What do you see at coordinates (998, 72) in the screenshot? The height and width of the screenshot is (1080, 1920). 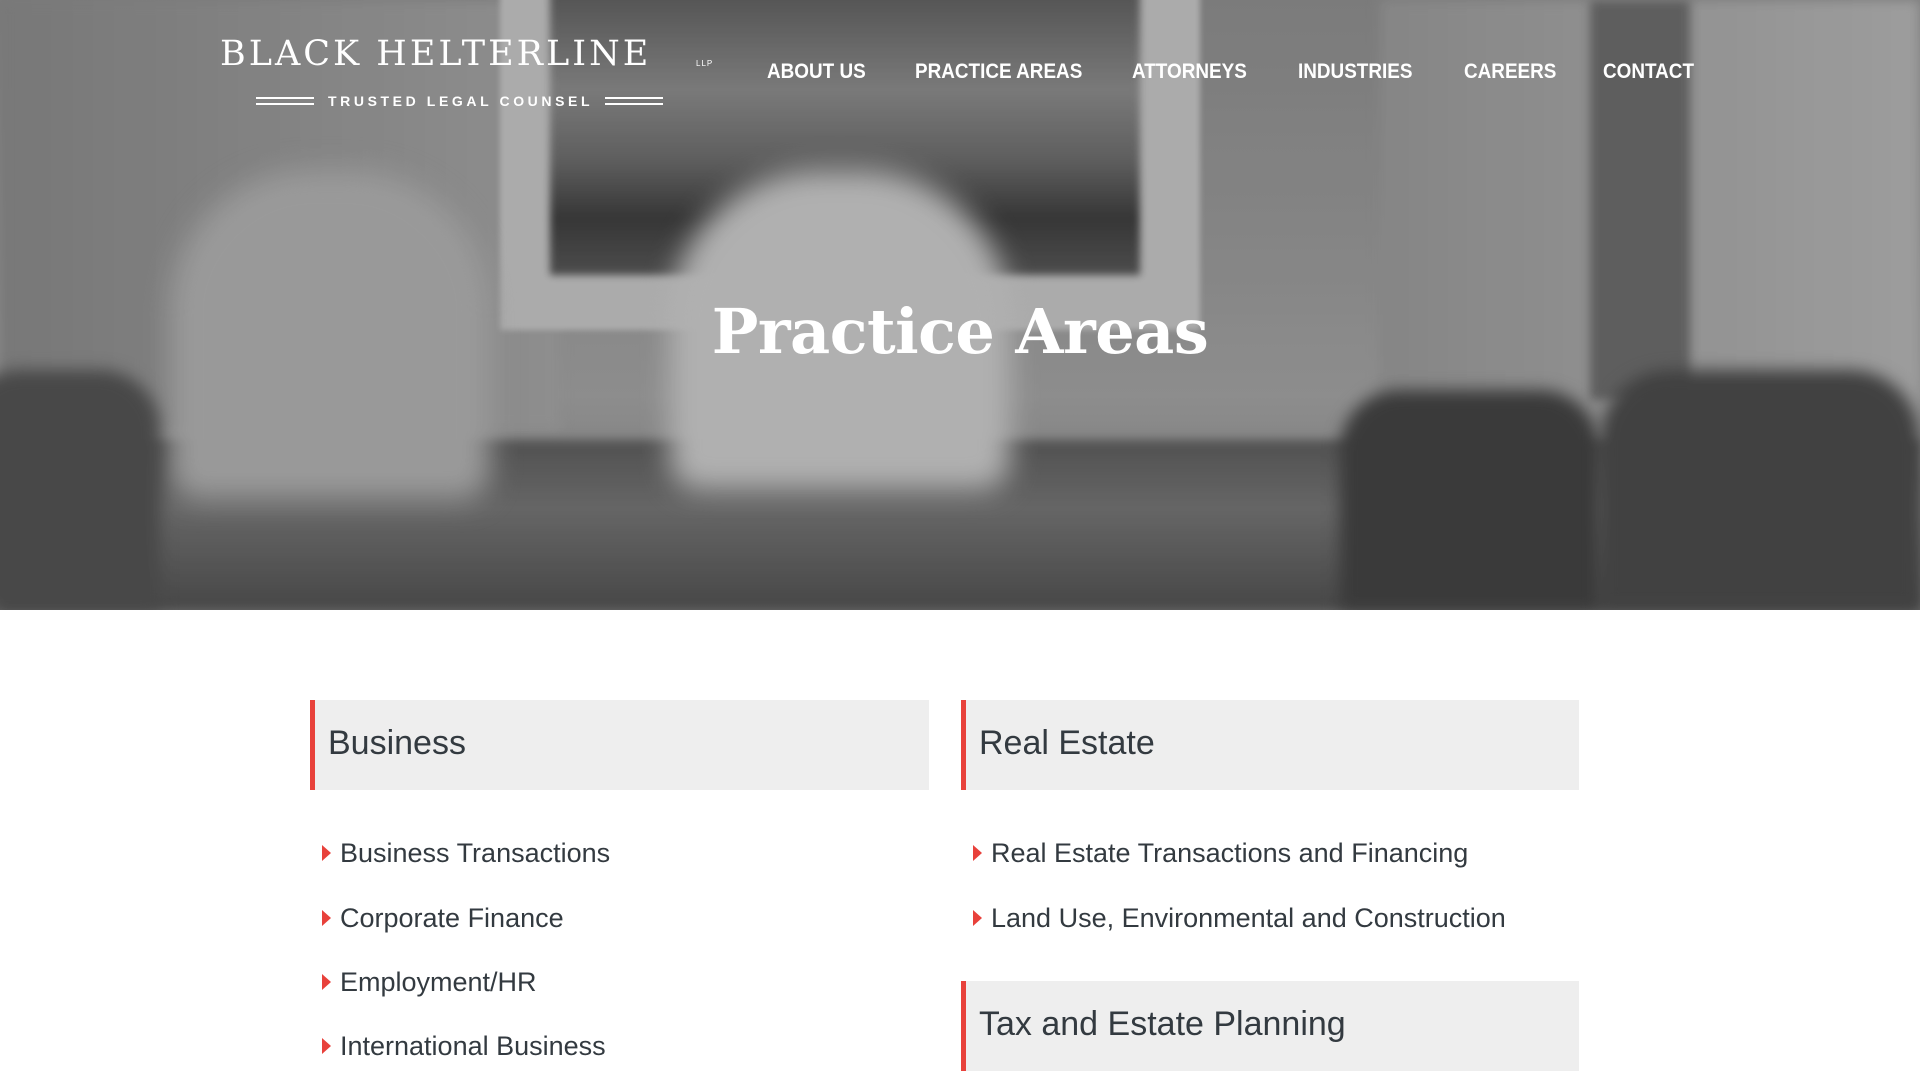 I see `nav-item-practice-areas: PRACTICE AREAS` at bounding box center [998, 72].